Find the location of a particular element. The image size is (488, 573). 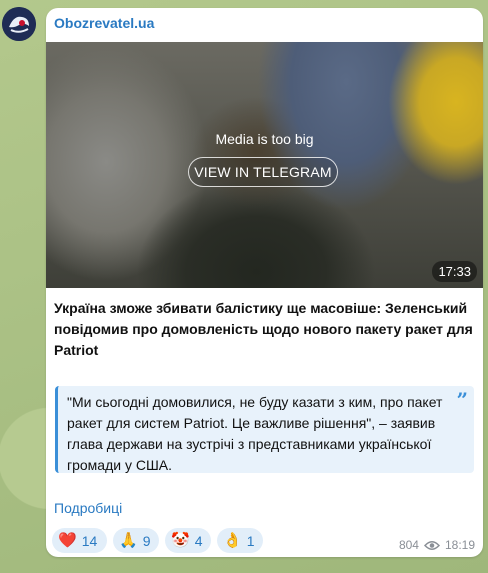

quote-icon: ” is located at coordinates (462, 400).